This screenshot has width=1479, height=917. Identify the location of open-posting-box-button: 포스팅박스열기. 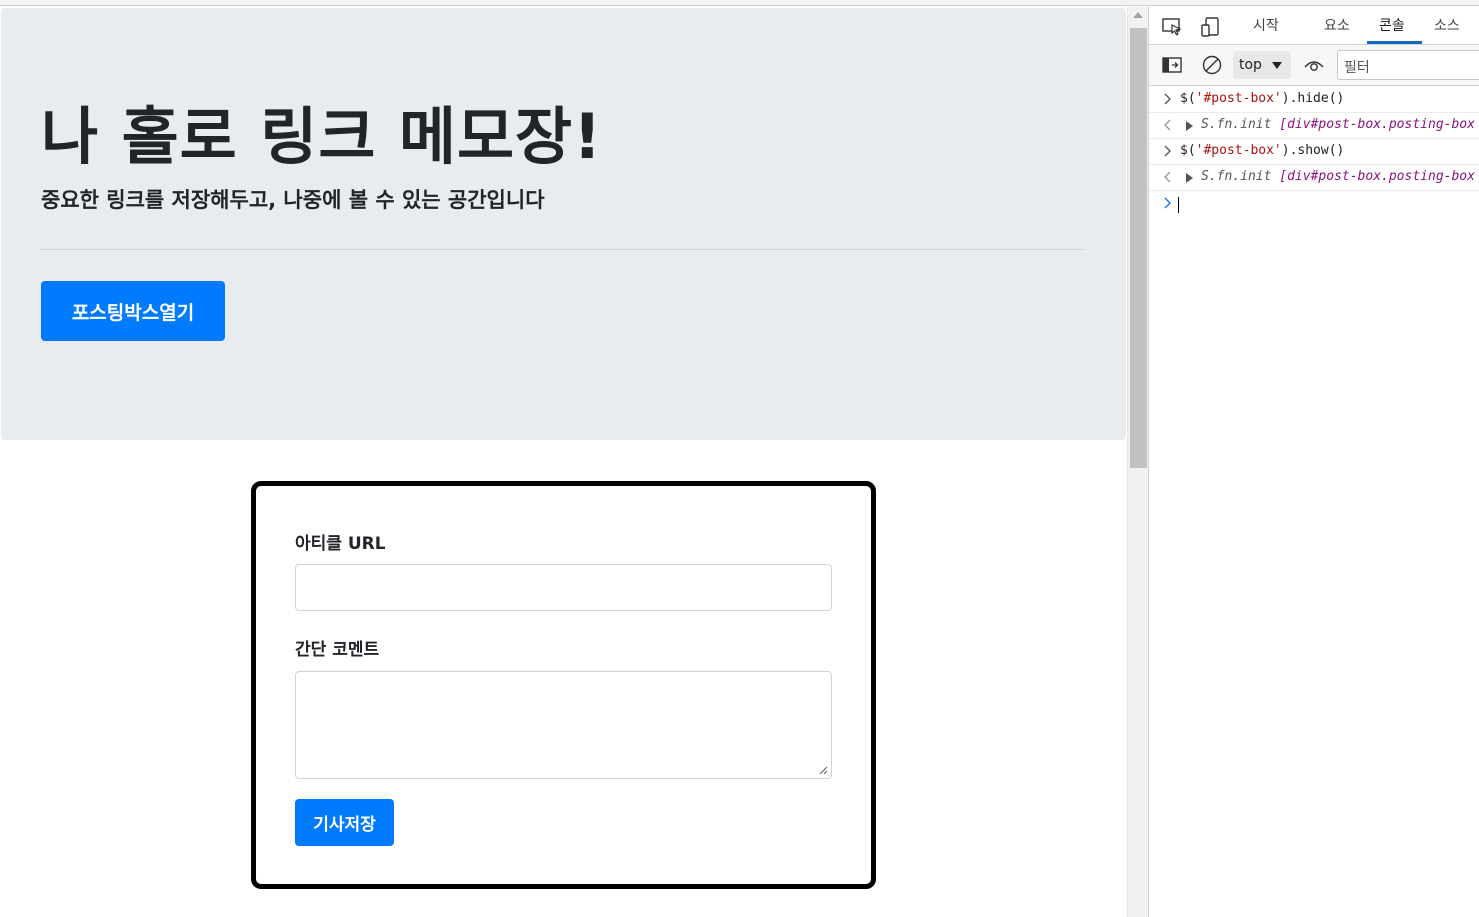
(133, 311).